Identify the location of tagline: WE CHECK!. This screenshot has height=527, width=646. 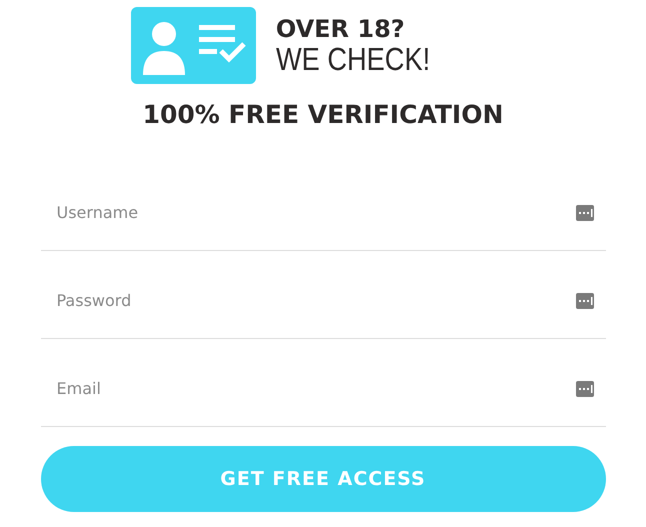
(353, 59).